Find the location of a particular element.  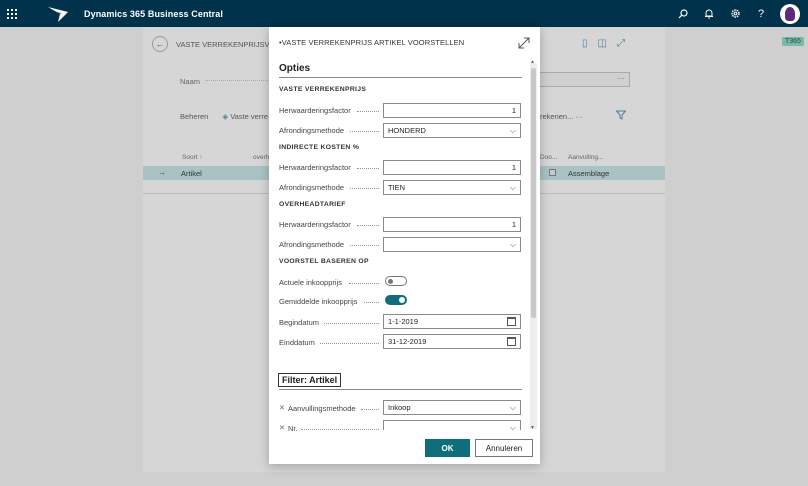

group-vaste-verrekenprijs: VASTE VERREKENPRIJS is located at coordinates (323, 89).